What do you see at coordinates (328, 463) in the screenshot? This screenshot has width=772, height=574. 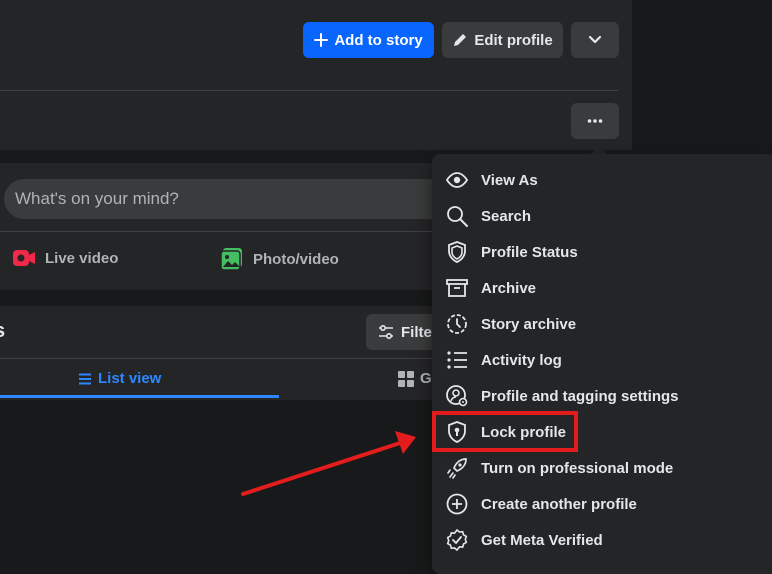 I see `annotation-arrow` at bounding box center [328, 463].